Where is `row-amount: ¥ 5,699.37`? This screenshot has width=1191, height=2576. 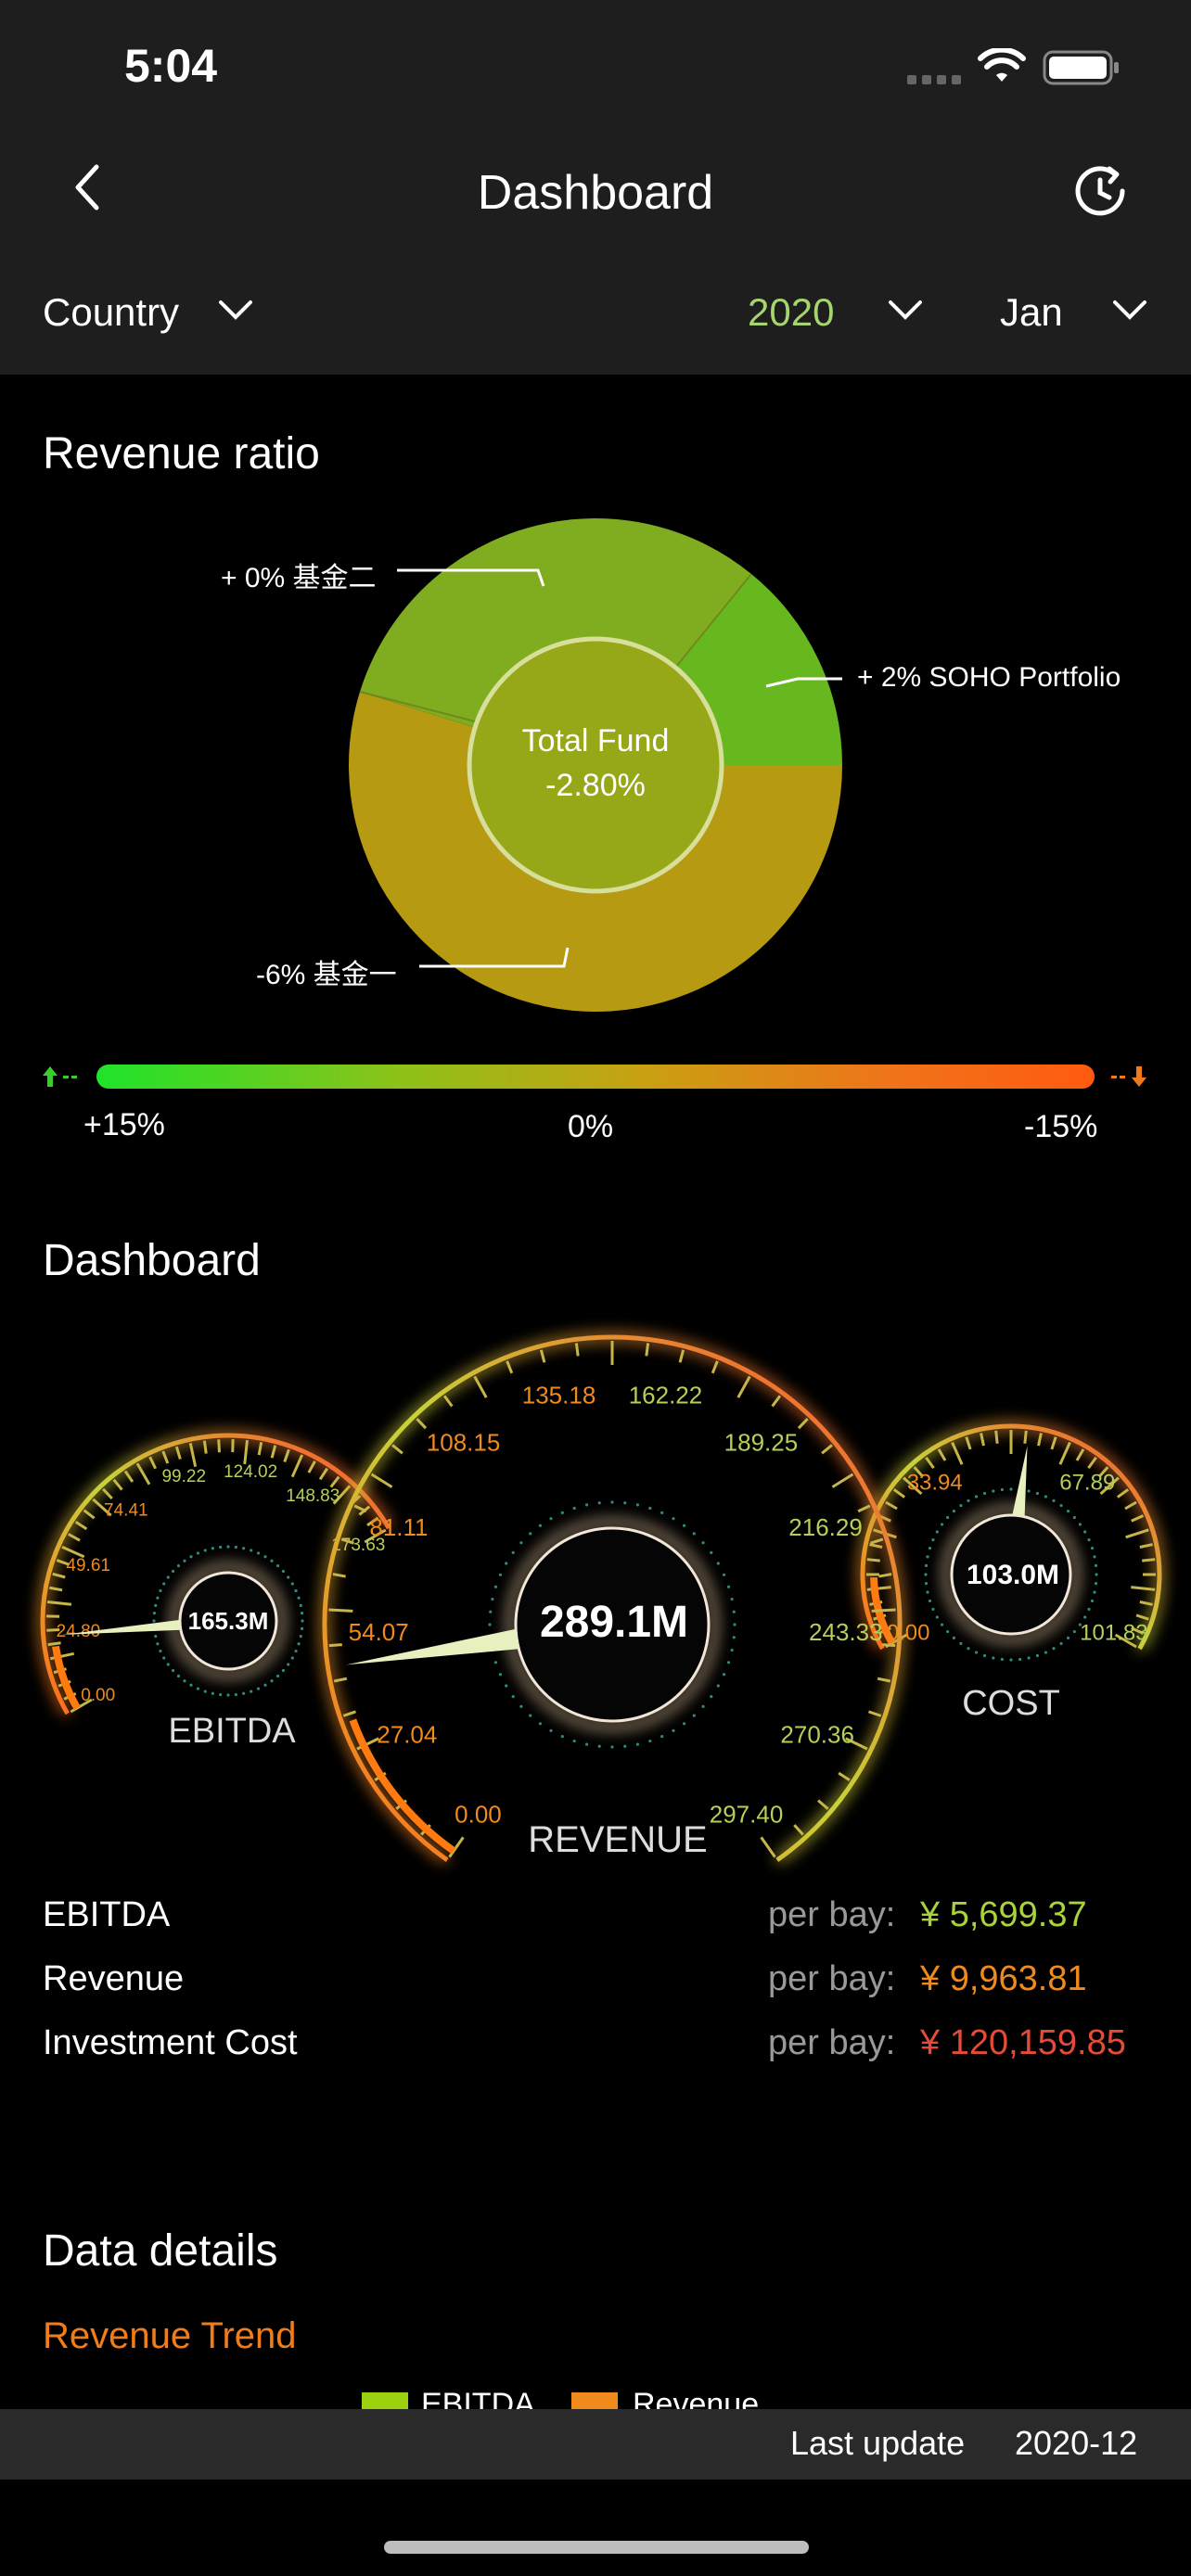
row-amount: ¥ 5,699.37 is located at coordinates (1003, 1914).